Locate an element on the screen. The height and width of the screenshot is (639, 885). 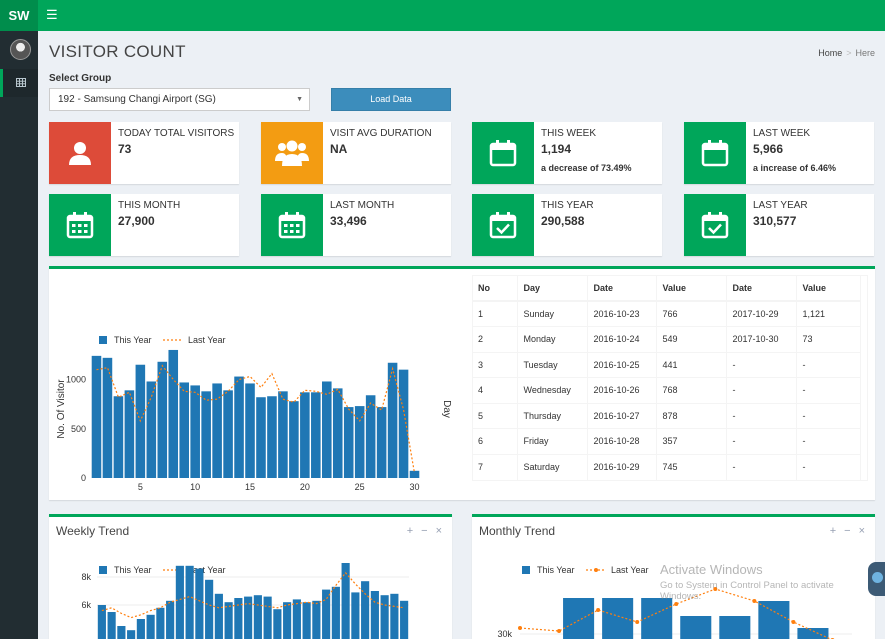
sidebar-item-table is located at coordinates (19, 83).